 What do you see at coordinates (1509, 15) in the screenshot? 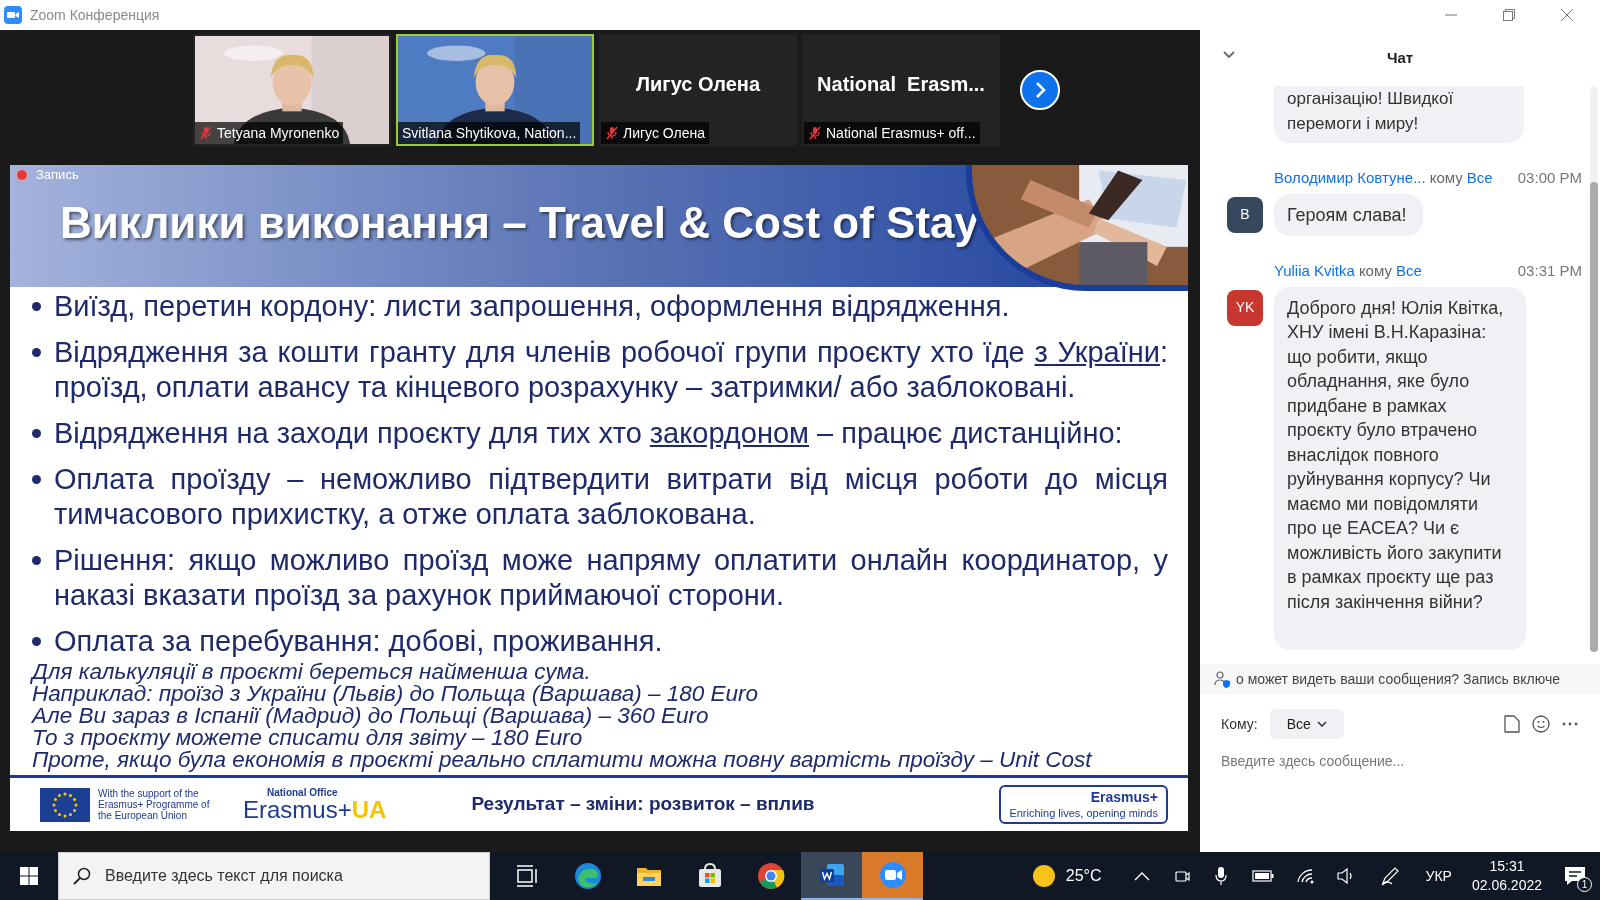
I see `restore-icon` at bounding box center [1509, 15].